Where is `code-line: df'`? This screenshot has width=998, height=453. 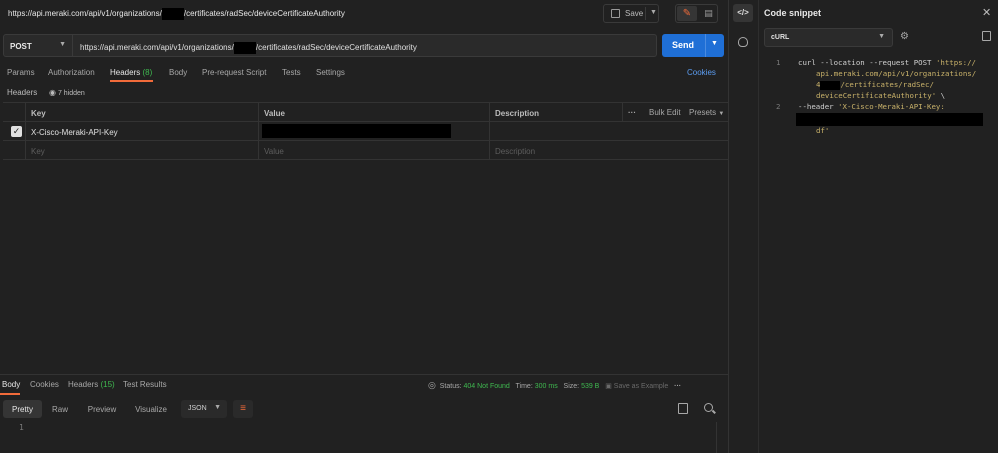
code-line: df' is located at coordinates (823, 130).